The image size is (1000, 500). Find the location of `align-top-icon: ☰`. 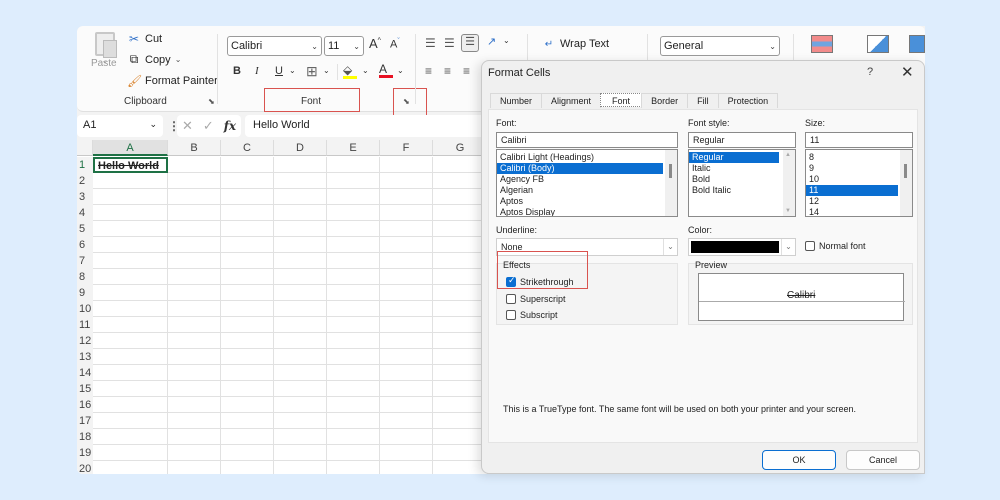

align-top-icon: ☰ is located at coordinates (430, 43).